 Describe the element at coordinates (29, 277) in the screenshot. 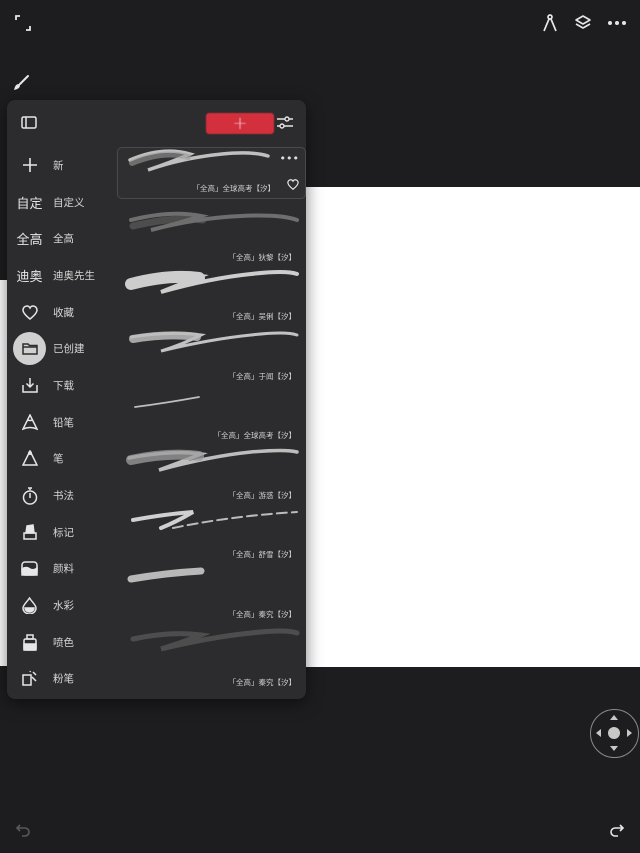

I see `category-text-icon: 迪奥` at that location.